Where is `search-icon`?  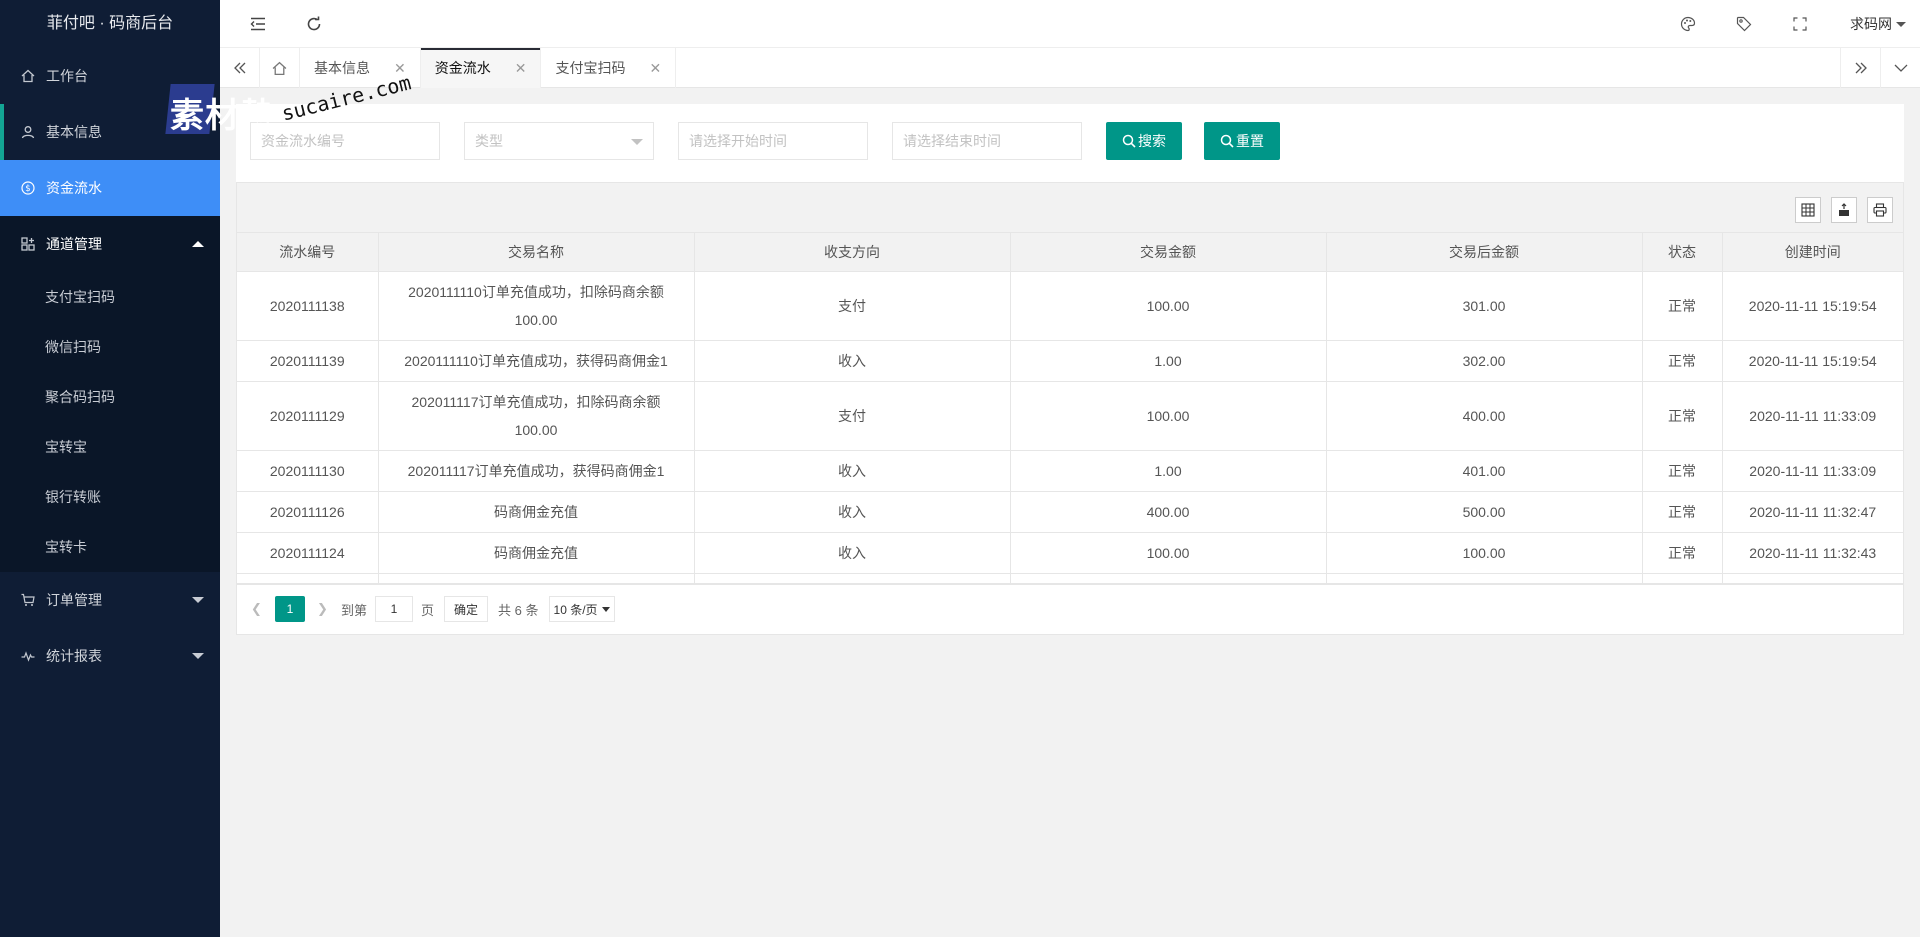 search-icon is located at coordinates (1129, 141).